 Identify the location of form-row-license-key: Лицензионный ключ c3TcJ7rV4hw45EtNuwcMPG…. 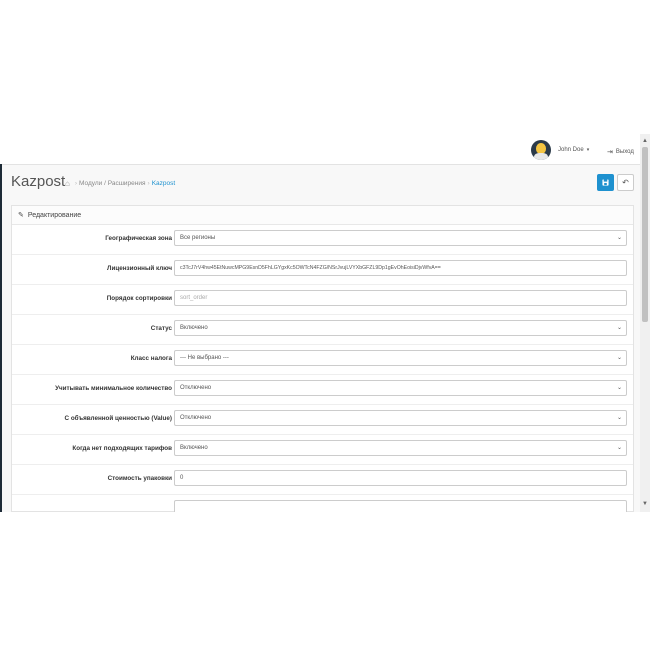
(322, 269).